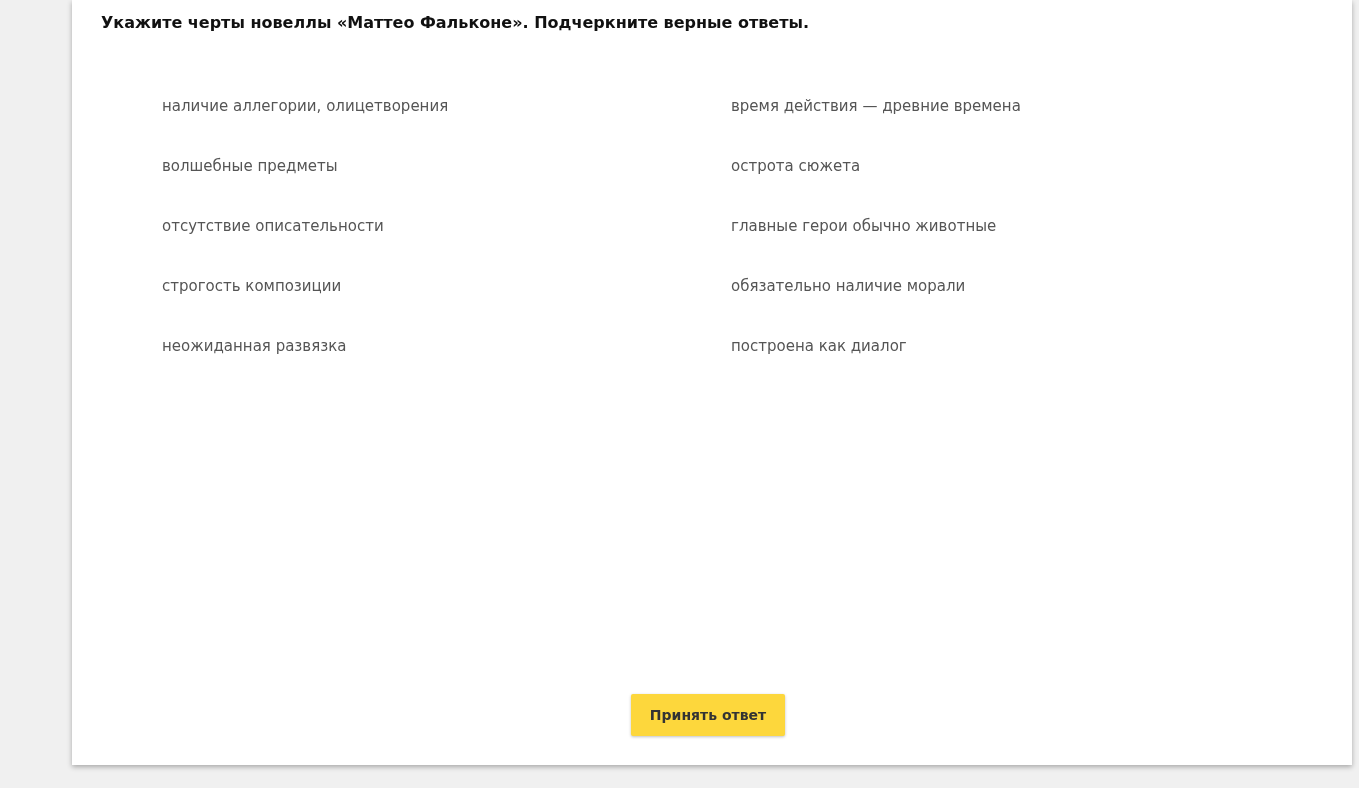 The width and height of the screenshot is (1359, 788). What do you see at coordinates (819, 346) in the screenshot?
I see `answer-option: построена как диалог` at bounding box center [819, 346].